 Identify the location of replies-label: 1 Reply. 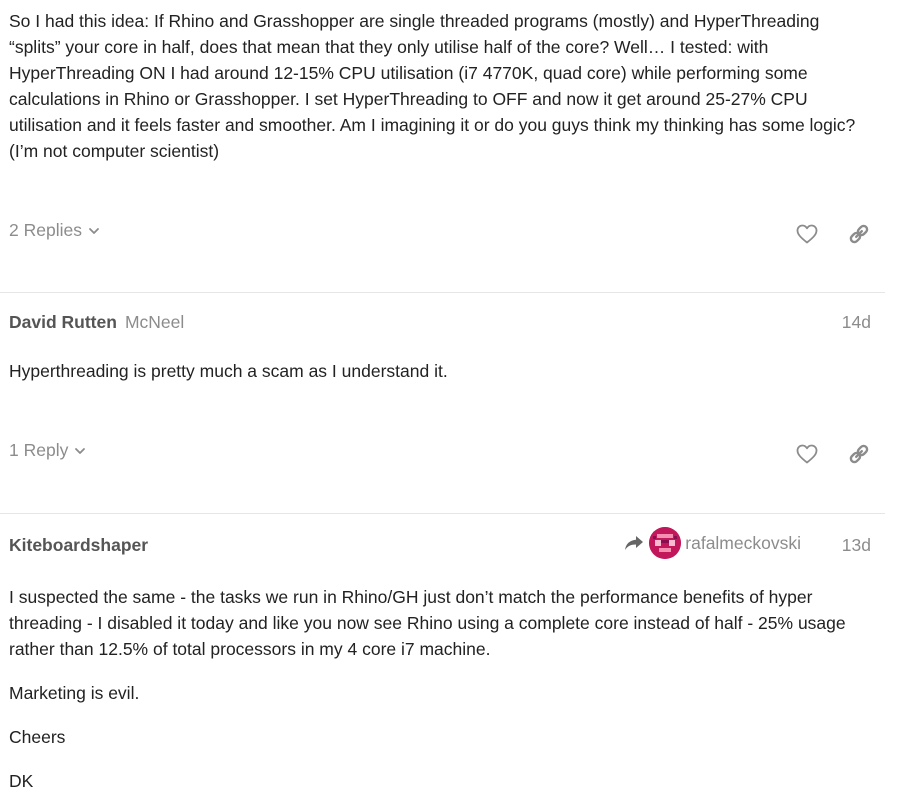
(39, 450).